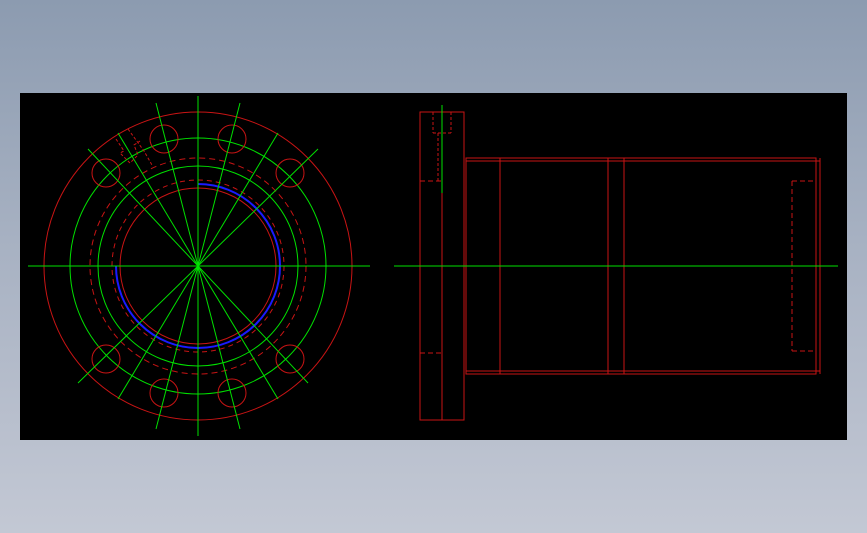 This screenshot has width=867, height=533. What do you see at coordinates (140, 147) in the screenshot?
I see `oil-hole-passage` at bounding box center [140, 147].